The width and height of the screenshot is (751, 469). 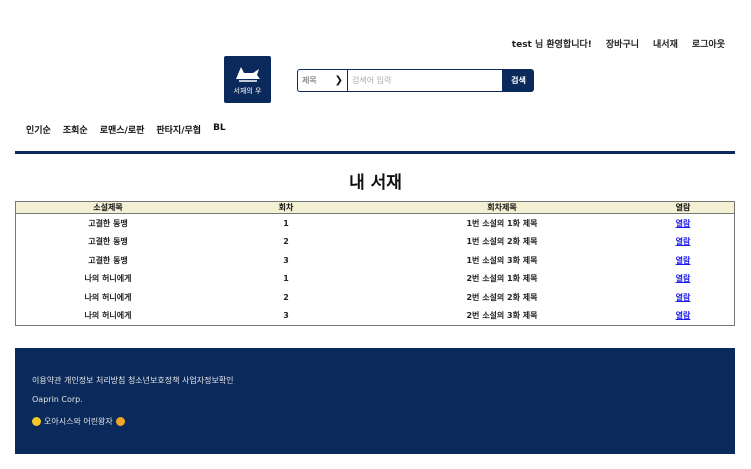 I want to click on table-header-row: 소설제목 회차 회차제목 열람, so click(x=375, y=207).